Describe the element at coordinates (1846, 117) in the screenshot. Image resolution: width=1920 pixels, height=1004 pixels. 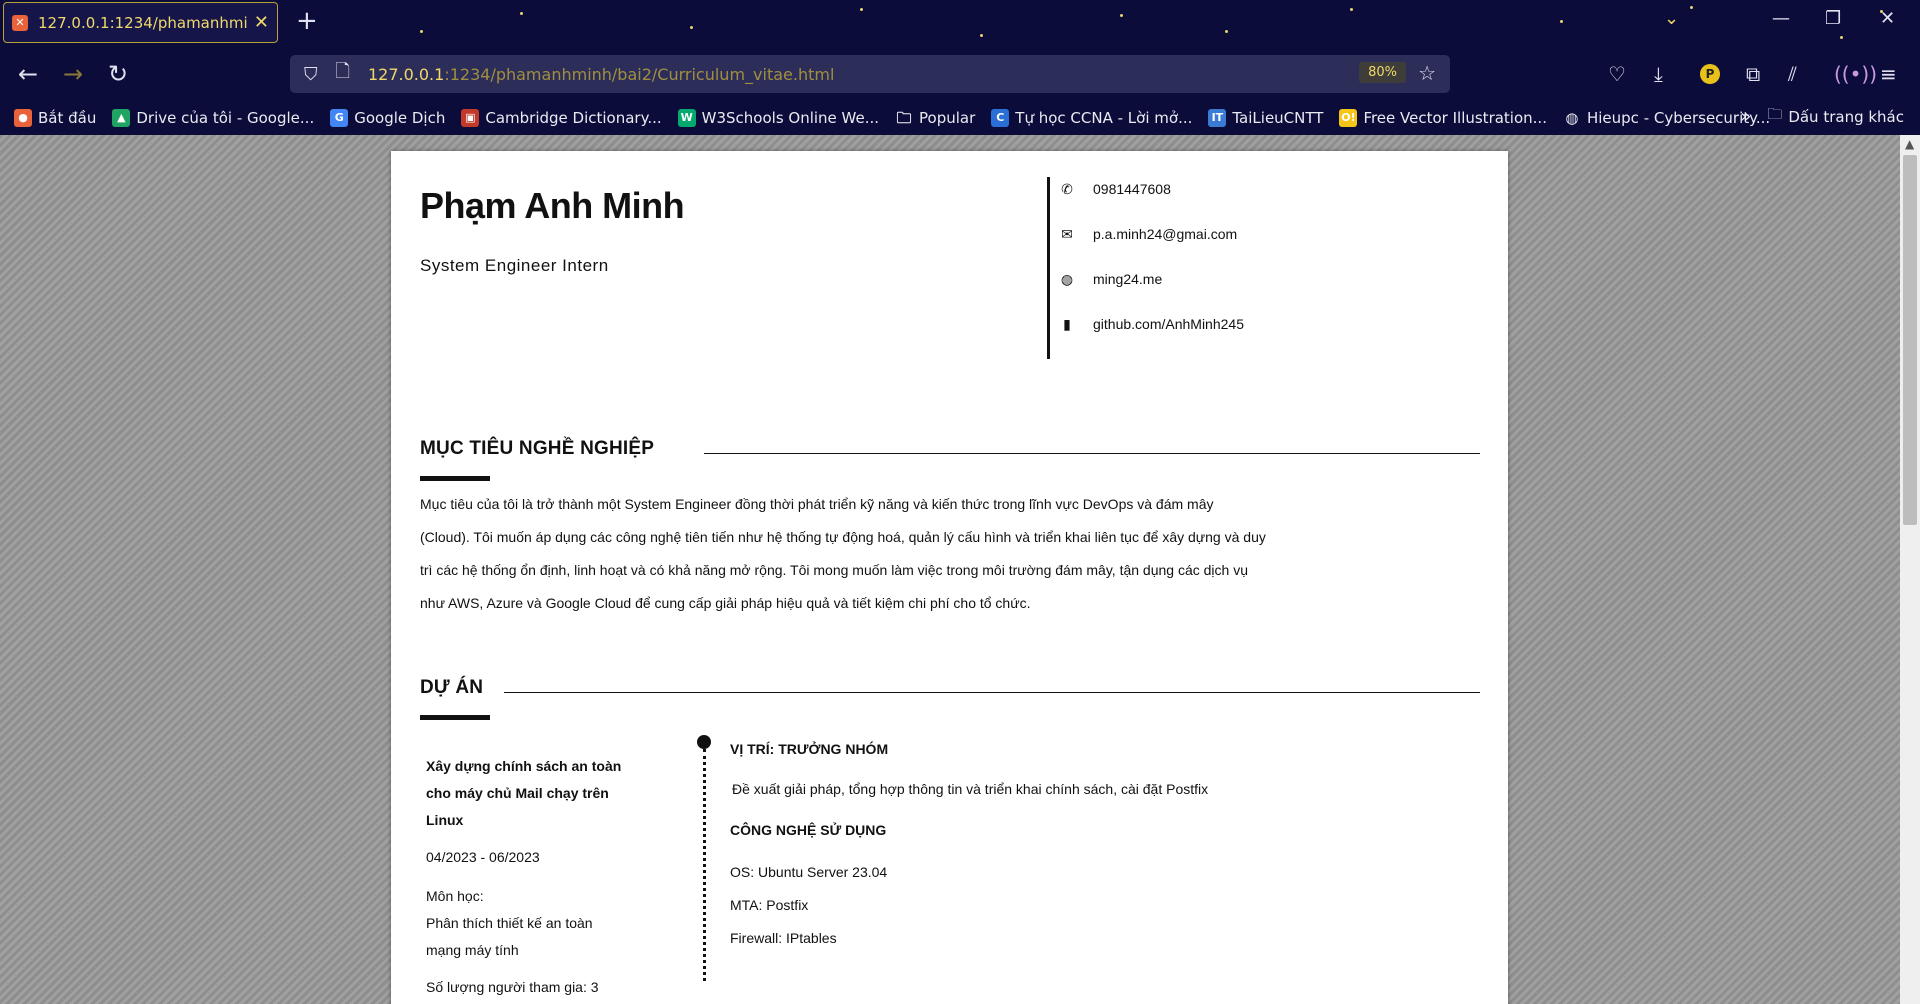
I see `other-bookmarks: Dấu trang khác` at that location.